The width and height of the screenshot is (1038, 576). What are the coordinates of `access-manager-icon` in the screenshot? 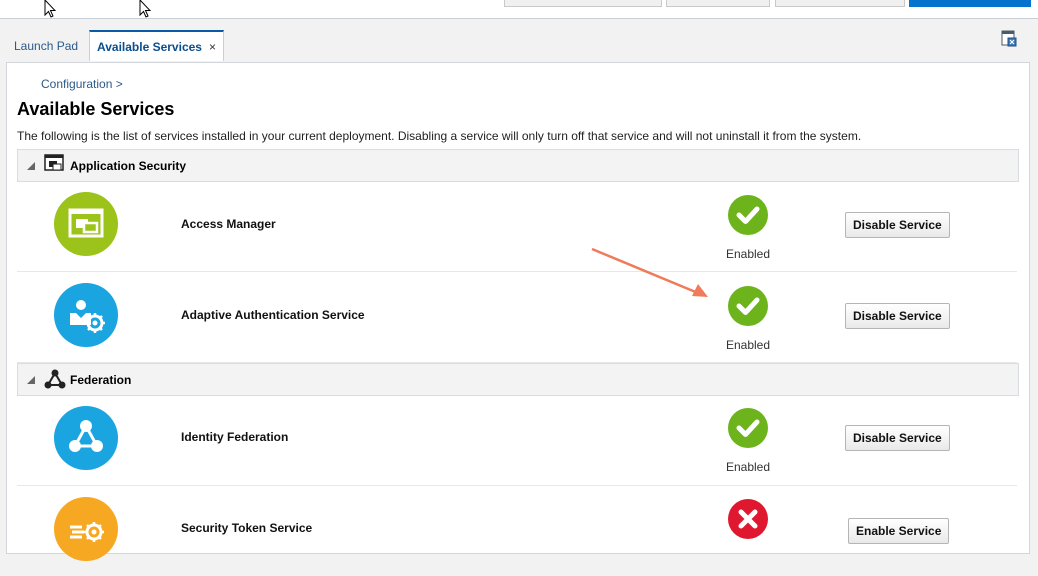 It's located at (86, 224).